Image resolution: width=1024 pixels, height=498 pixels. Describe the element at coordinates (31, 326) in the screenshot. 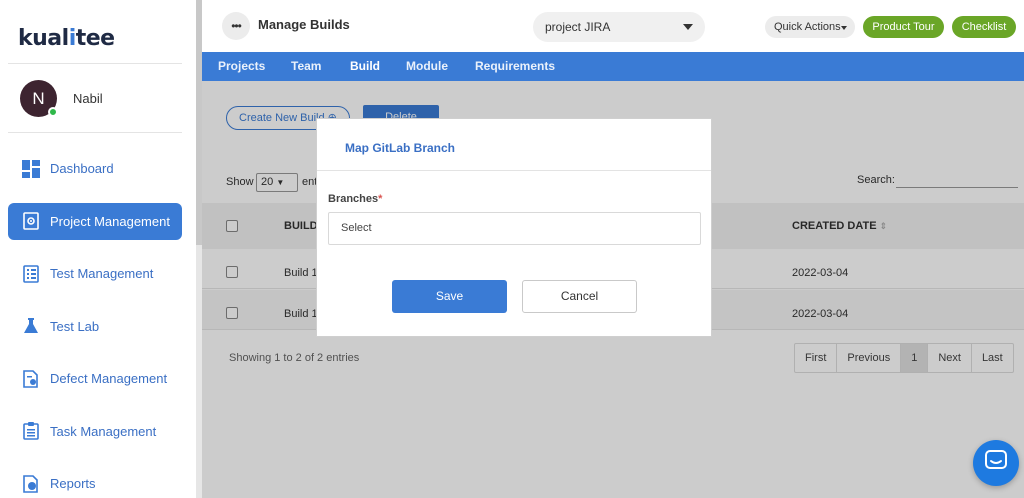

I see `flask-icon` at that location.